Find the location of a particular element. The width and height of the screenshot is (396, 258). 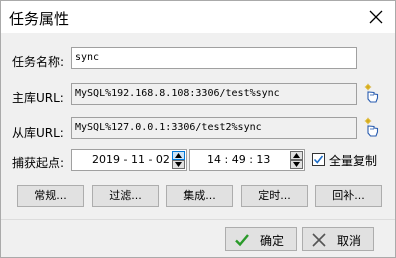

time-picker: 14 : 49 : 13 is located at coordinates (247, 160).